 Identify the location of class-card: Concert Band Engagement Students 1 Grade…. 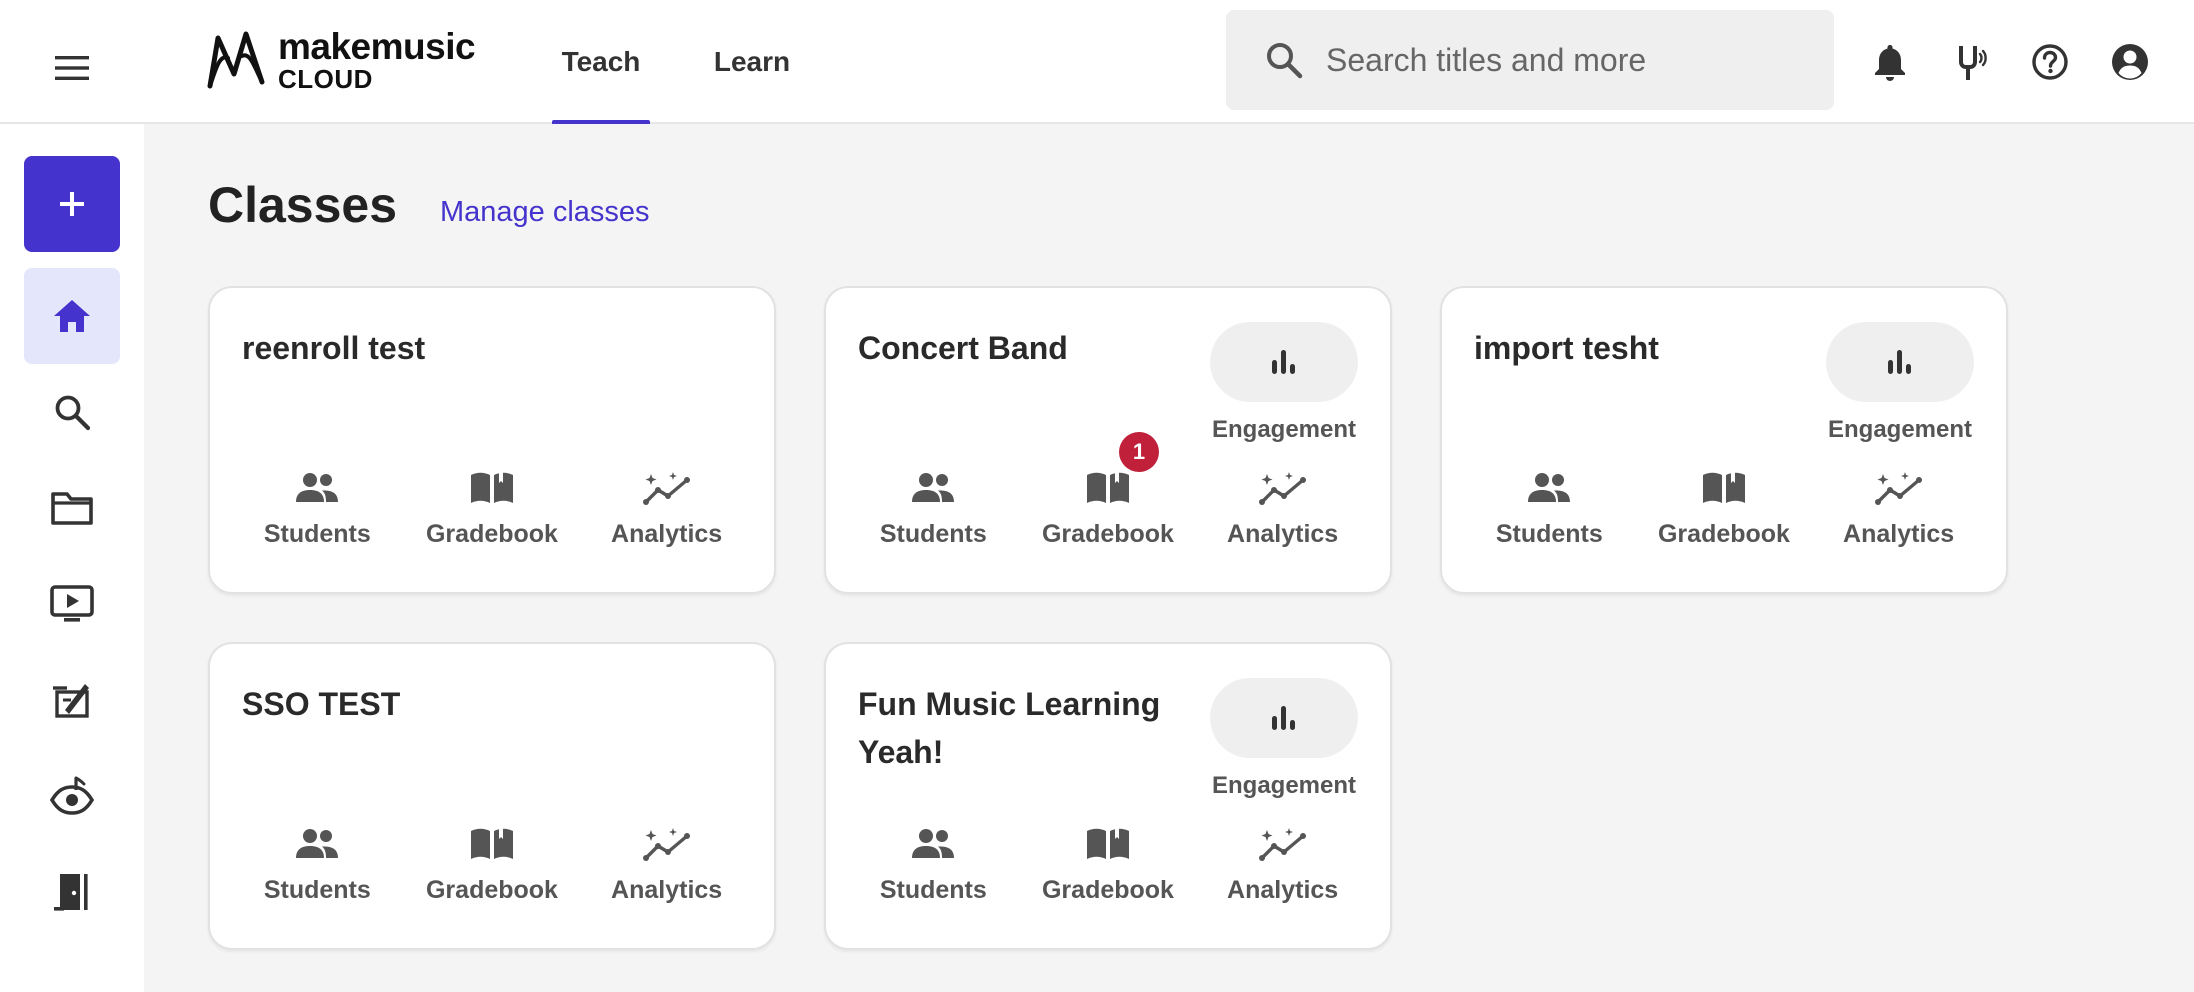
(1108, 440).